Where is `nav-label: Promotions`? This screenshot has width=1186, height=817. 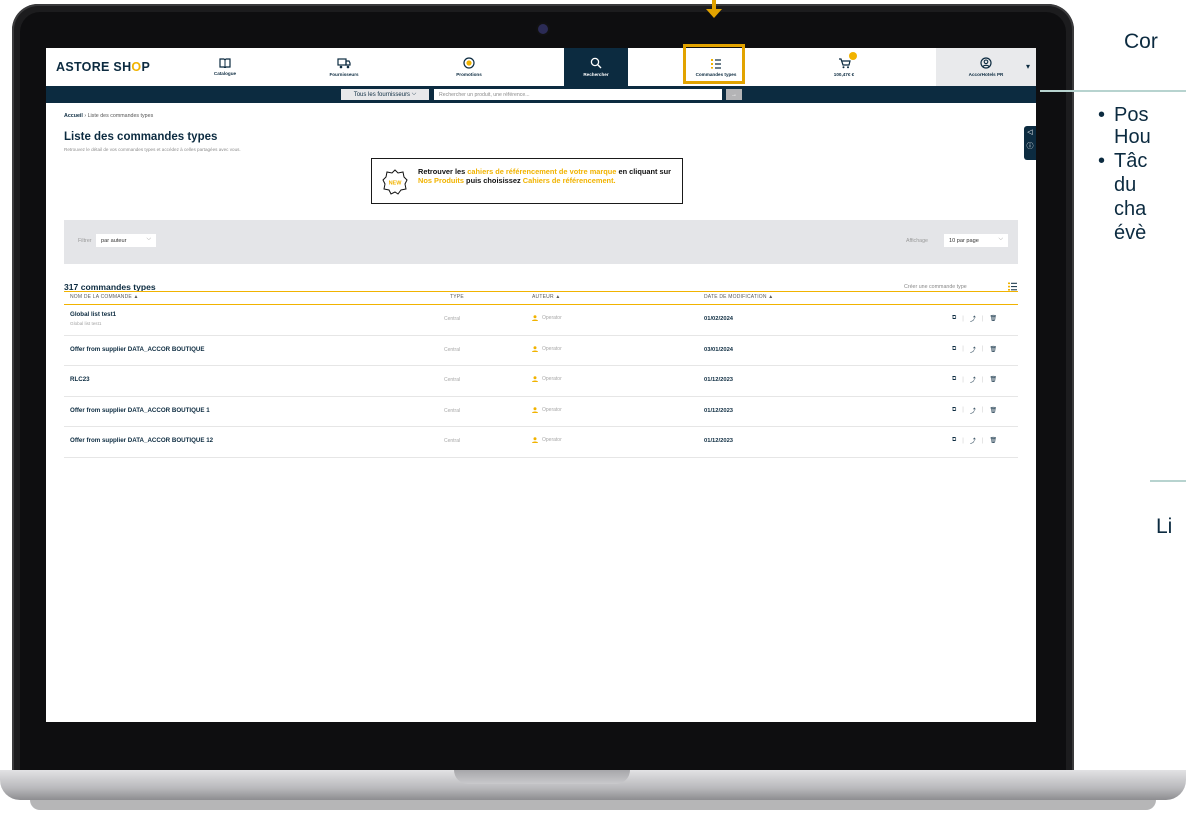 nav-label: Promotions is located at coordinates (469, 74).